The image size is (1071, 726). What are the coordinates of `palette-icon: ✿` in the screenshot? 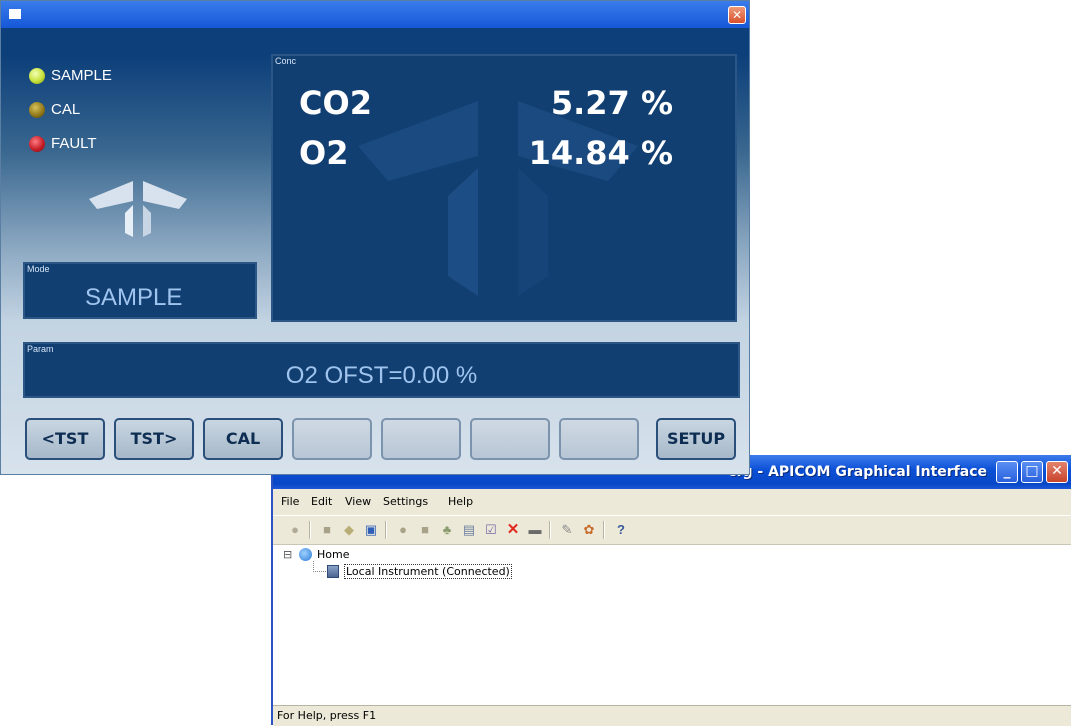 It's located at (589, 530).